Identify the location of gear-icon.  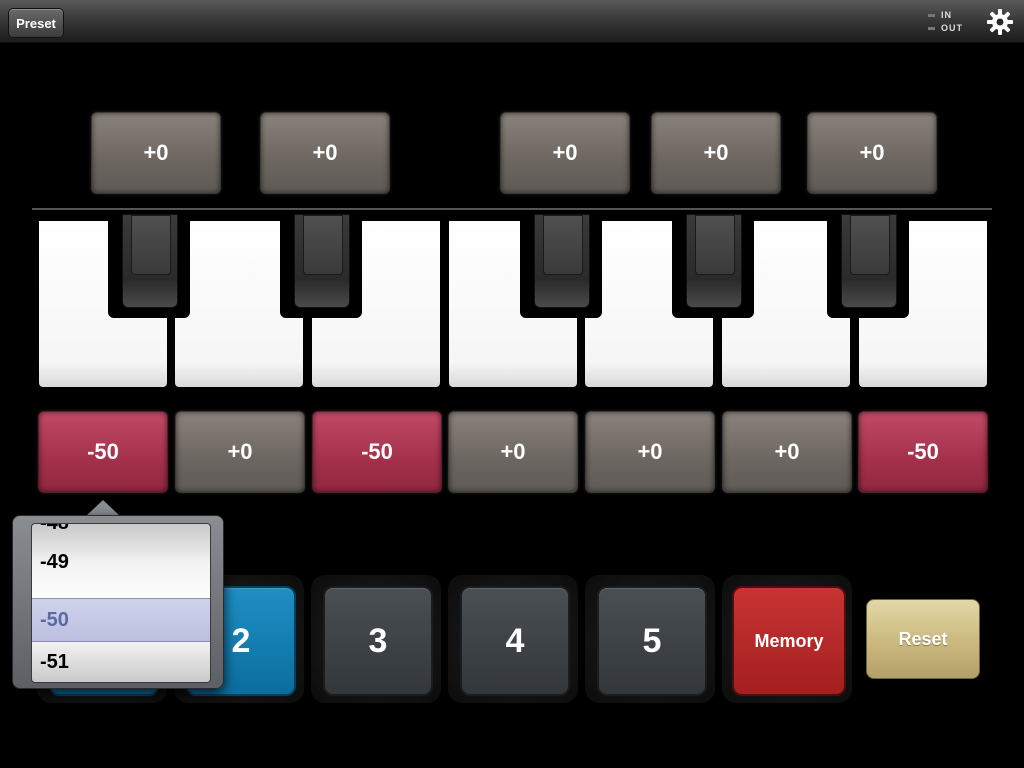
(1000, 22).